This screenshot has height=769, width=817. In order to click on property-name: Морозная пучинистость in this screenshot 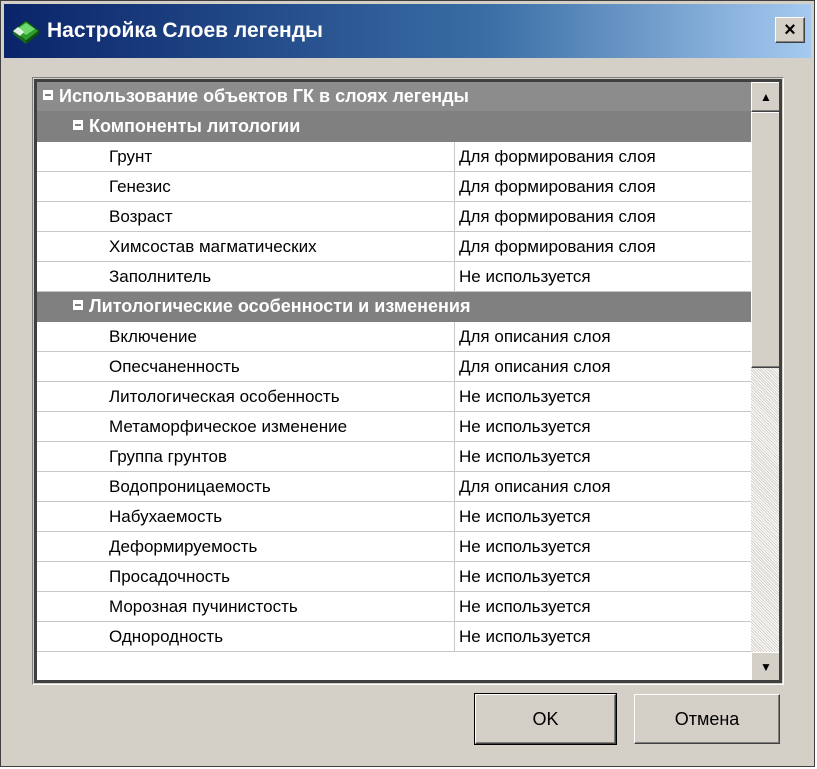, I will do `click(203, 606)`.